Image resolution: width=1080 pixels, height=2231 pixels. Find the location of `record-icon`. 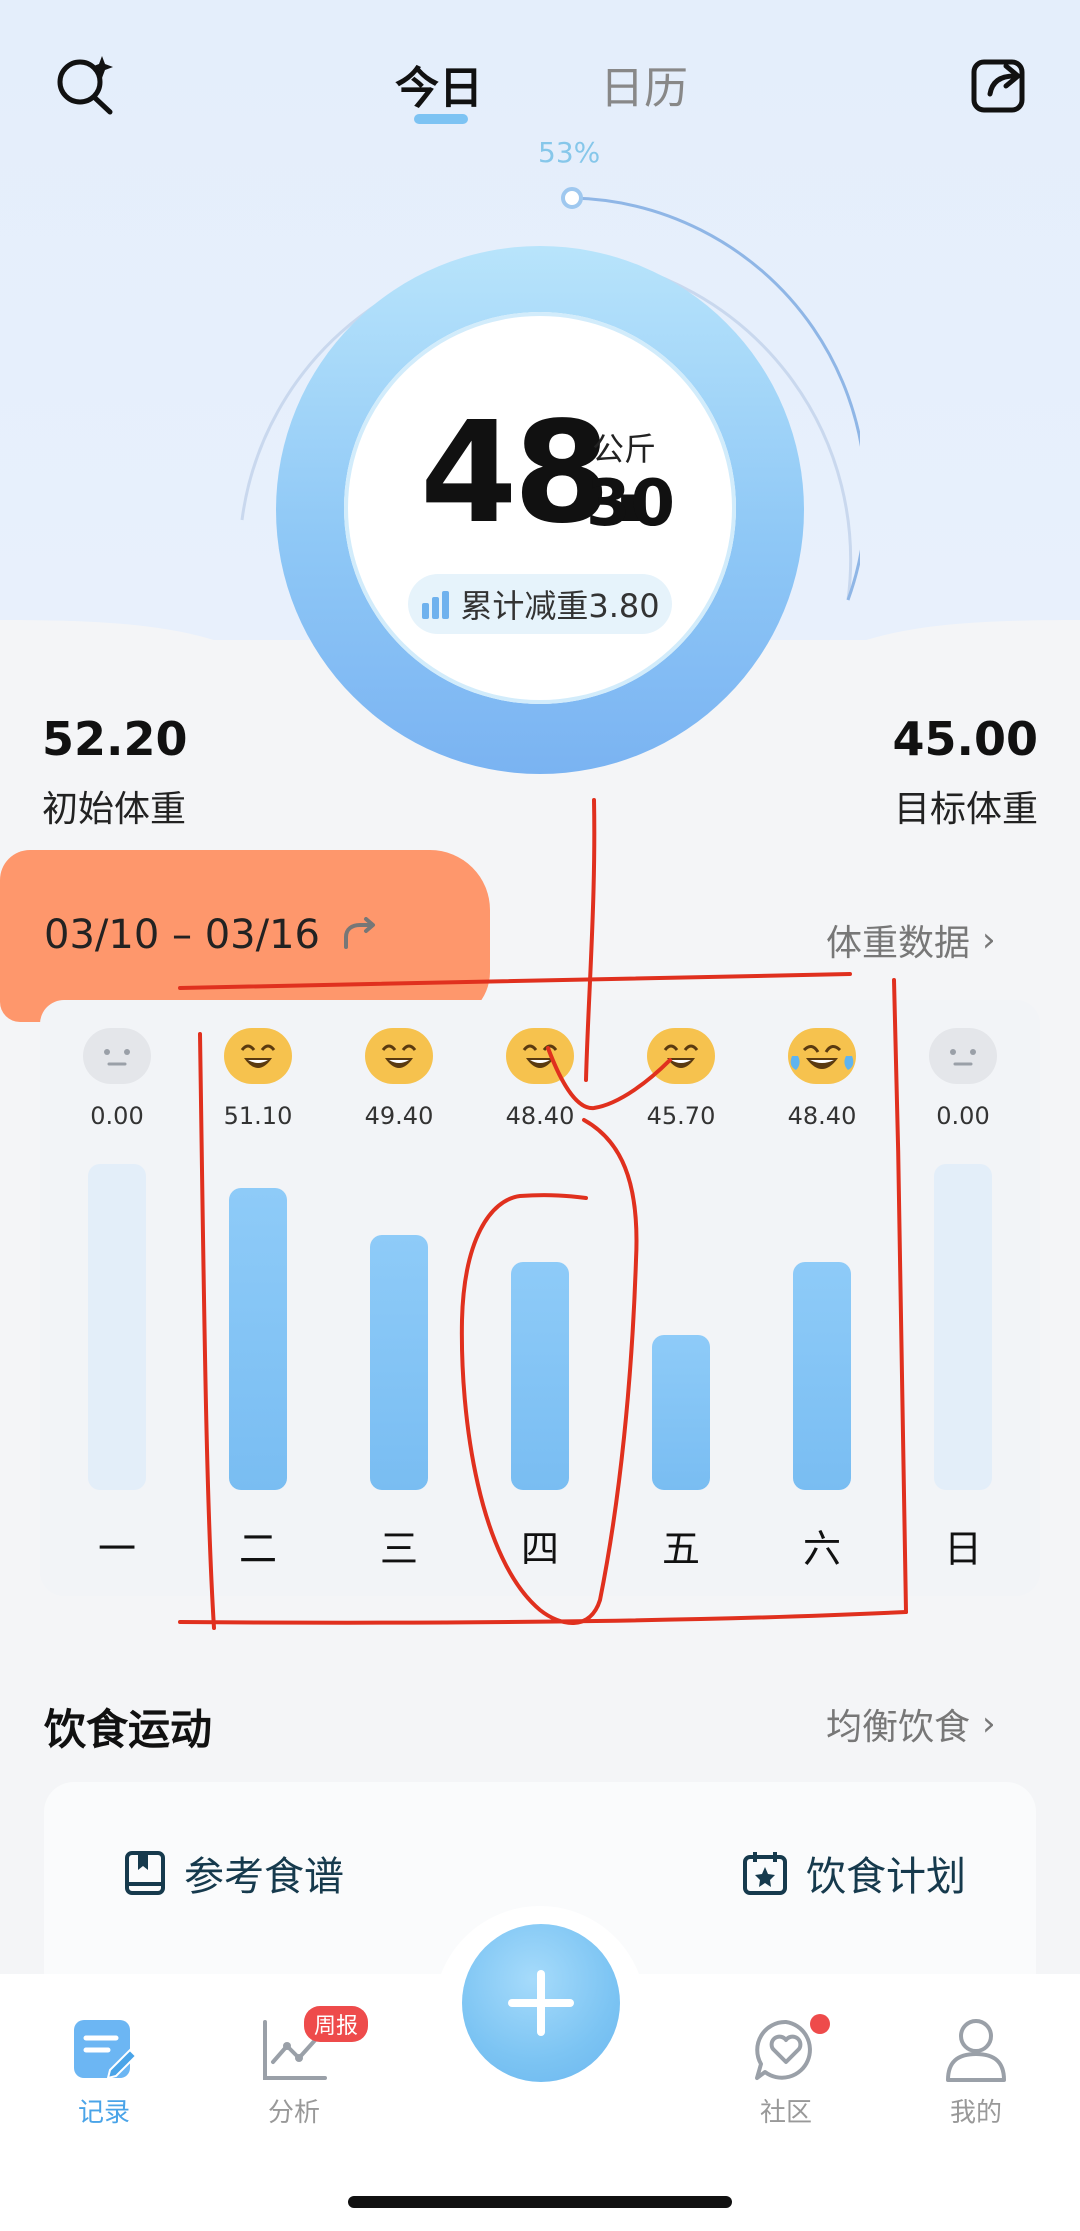

record-icon is located at coordinates (106, 2050).